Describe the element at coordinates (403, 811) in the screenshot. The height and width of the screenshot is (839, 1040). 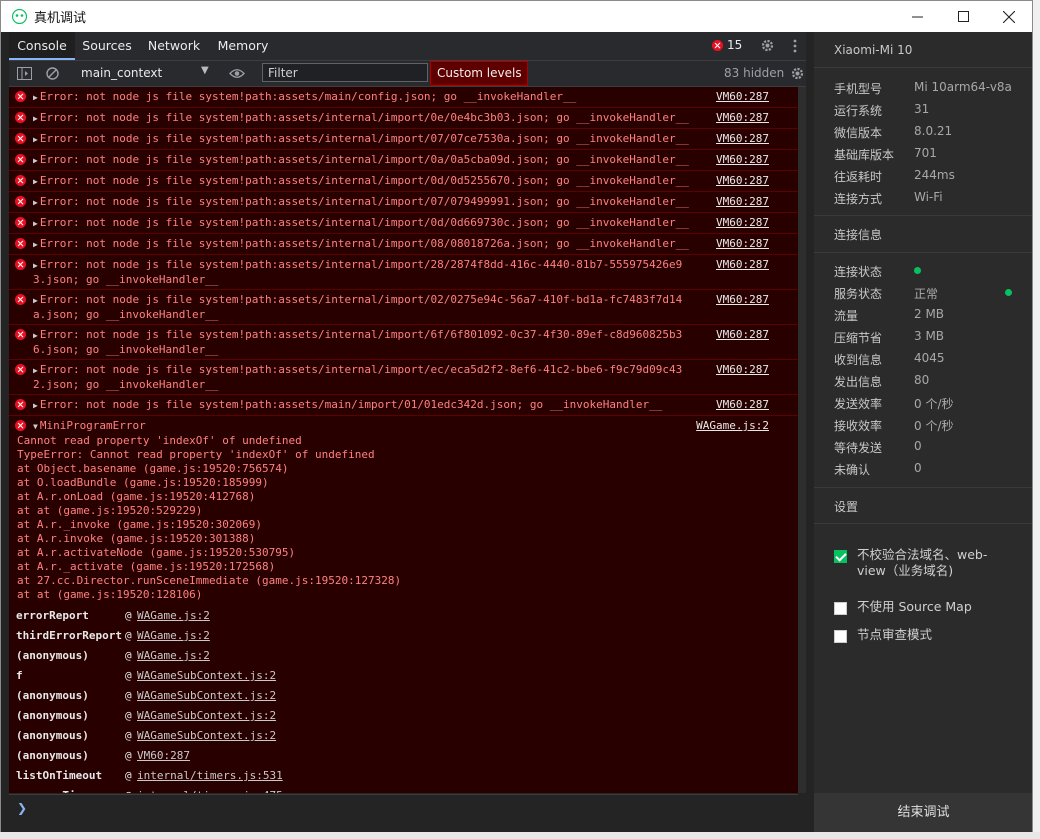
I see `console-prompt: ❯` at that location.